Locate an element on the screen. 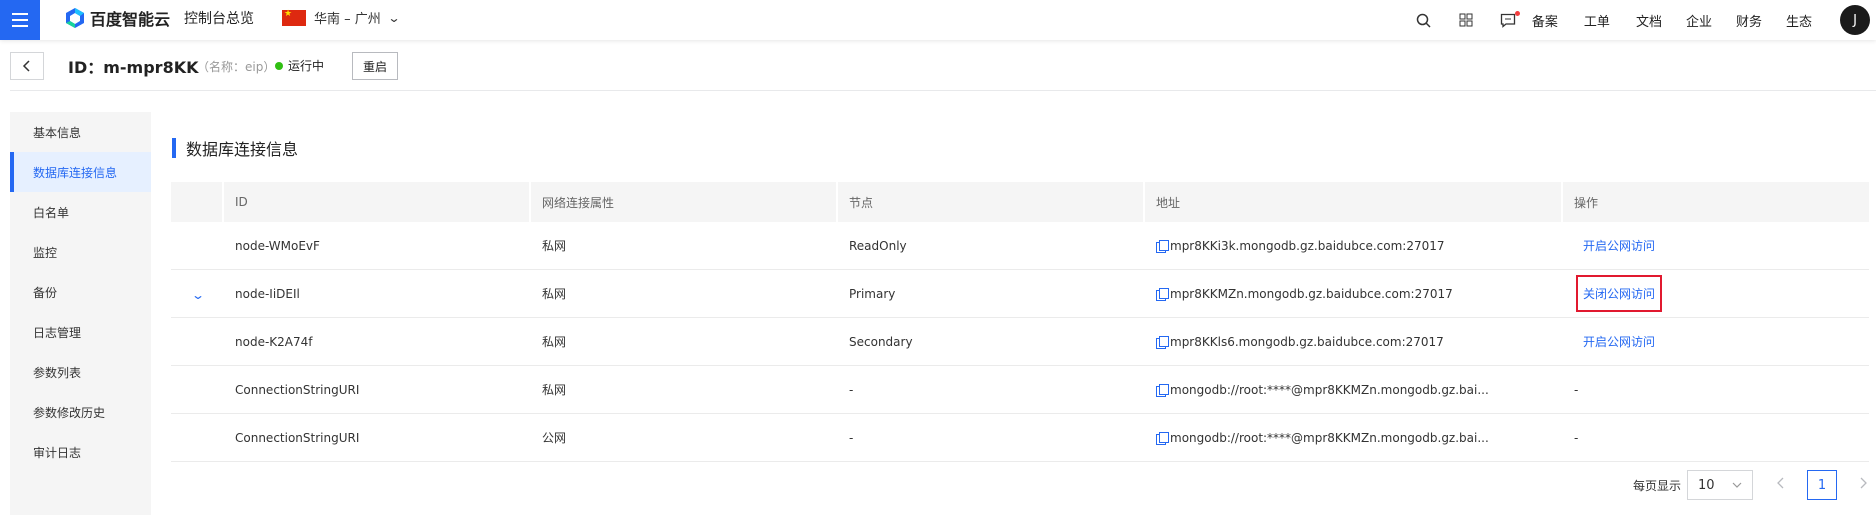 Image resolution: width=1876 pixels, height=515 pixels. instance-title: ID：m-mpr8KK is located at coordinates (133, 67).